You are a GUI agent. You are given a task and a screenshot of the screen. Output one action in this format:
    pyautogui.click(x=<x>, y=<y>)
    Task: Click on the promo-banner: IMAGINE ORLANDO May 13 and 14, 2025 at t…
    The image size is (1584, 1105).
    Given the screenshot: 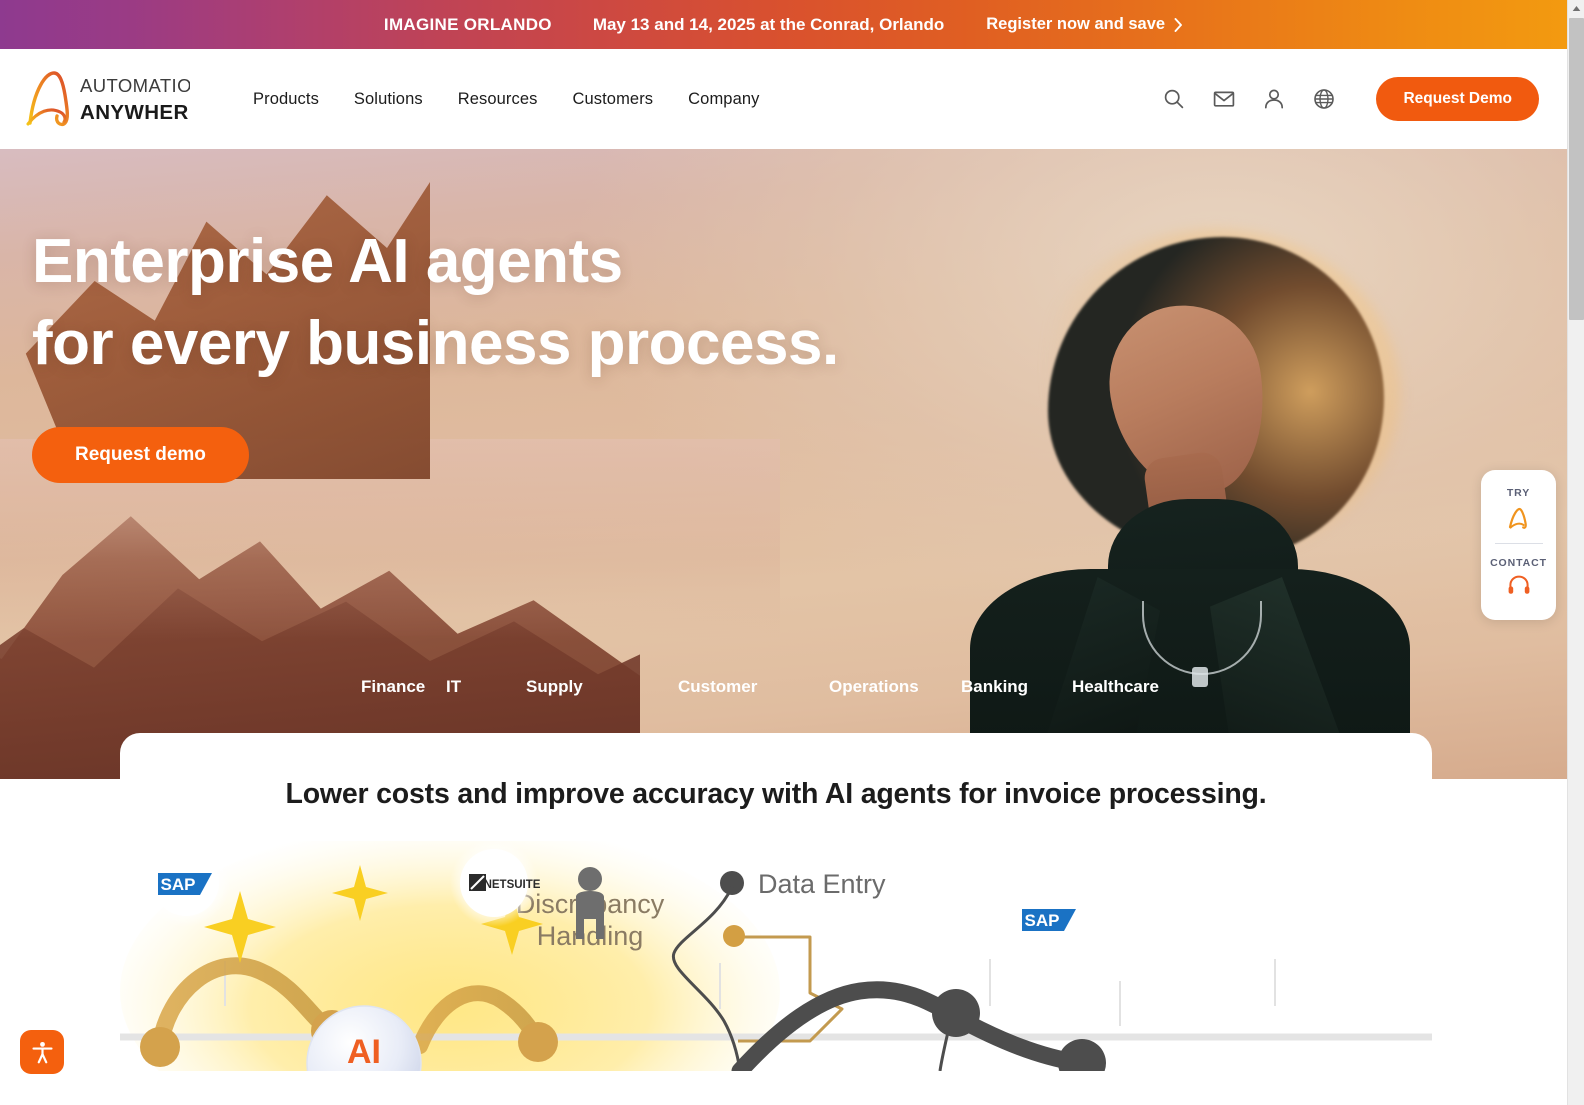 What is the action you would take?
    pyautogui.click(x=783, y=24)
    